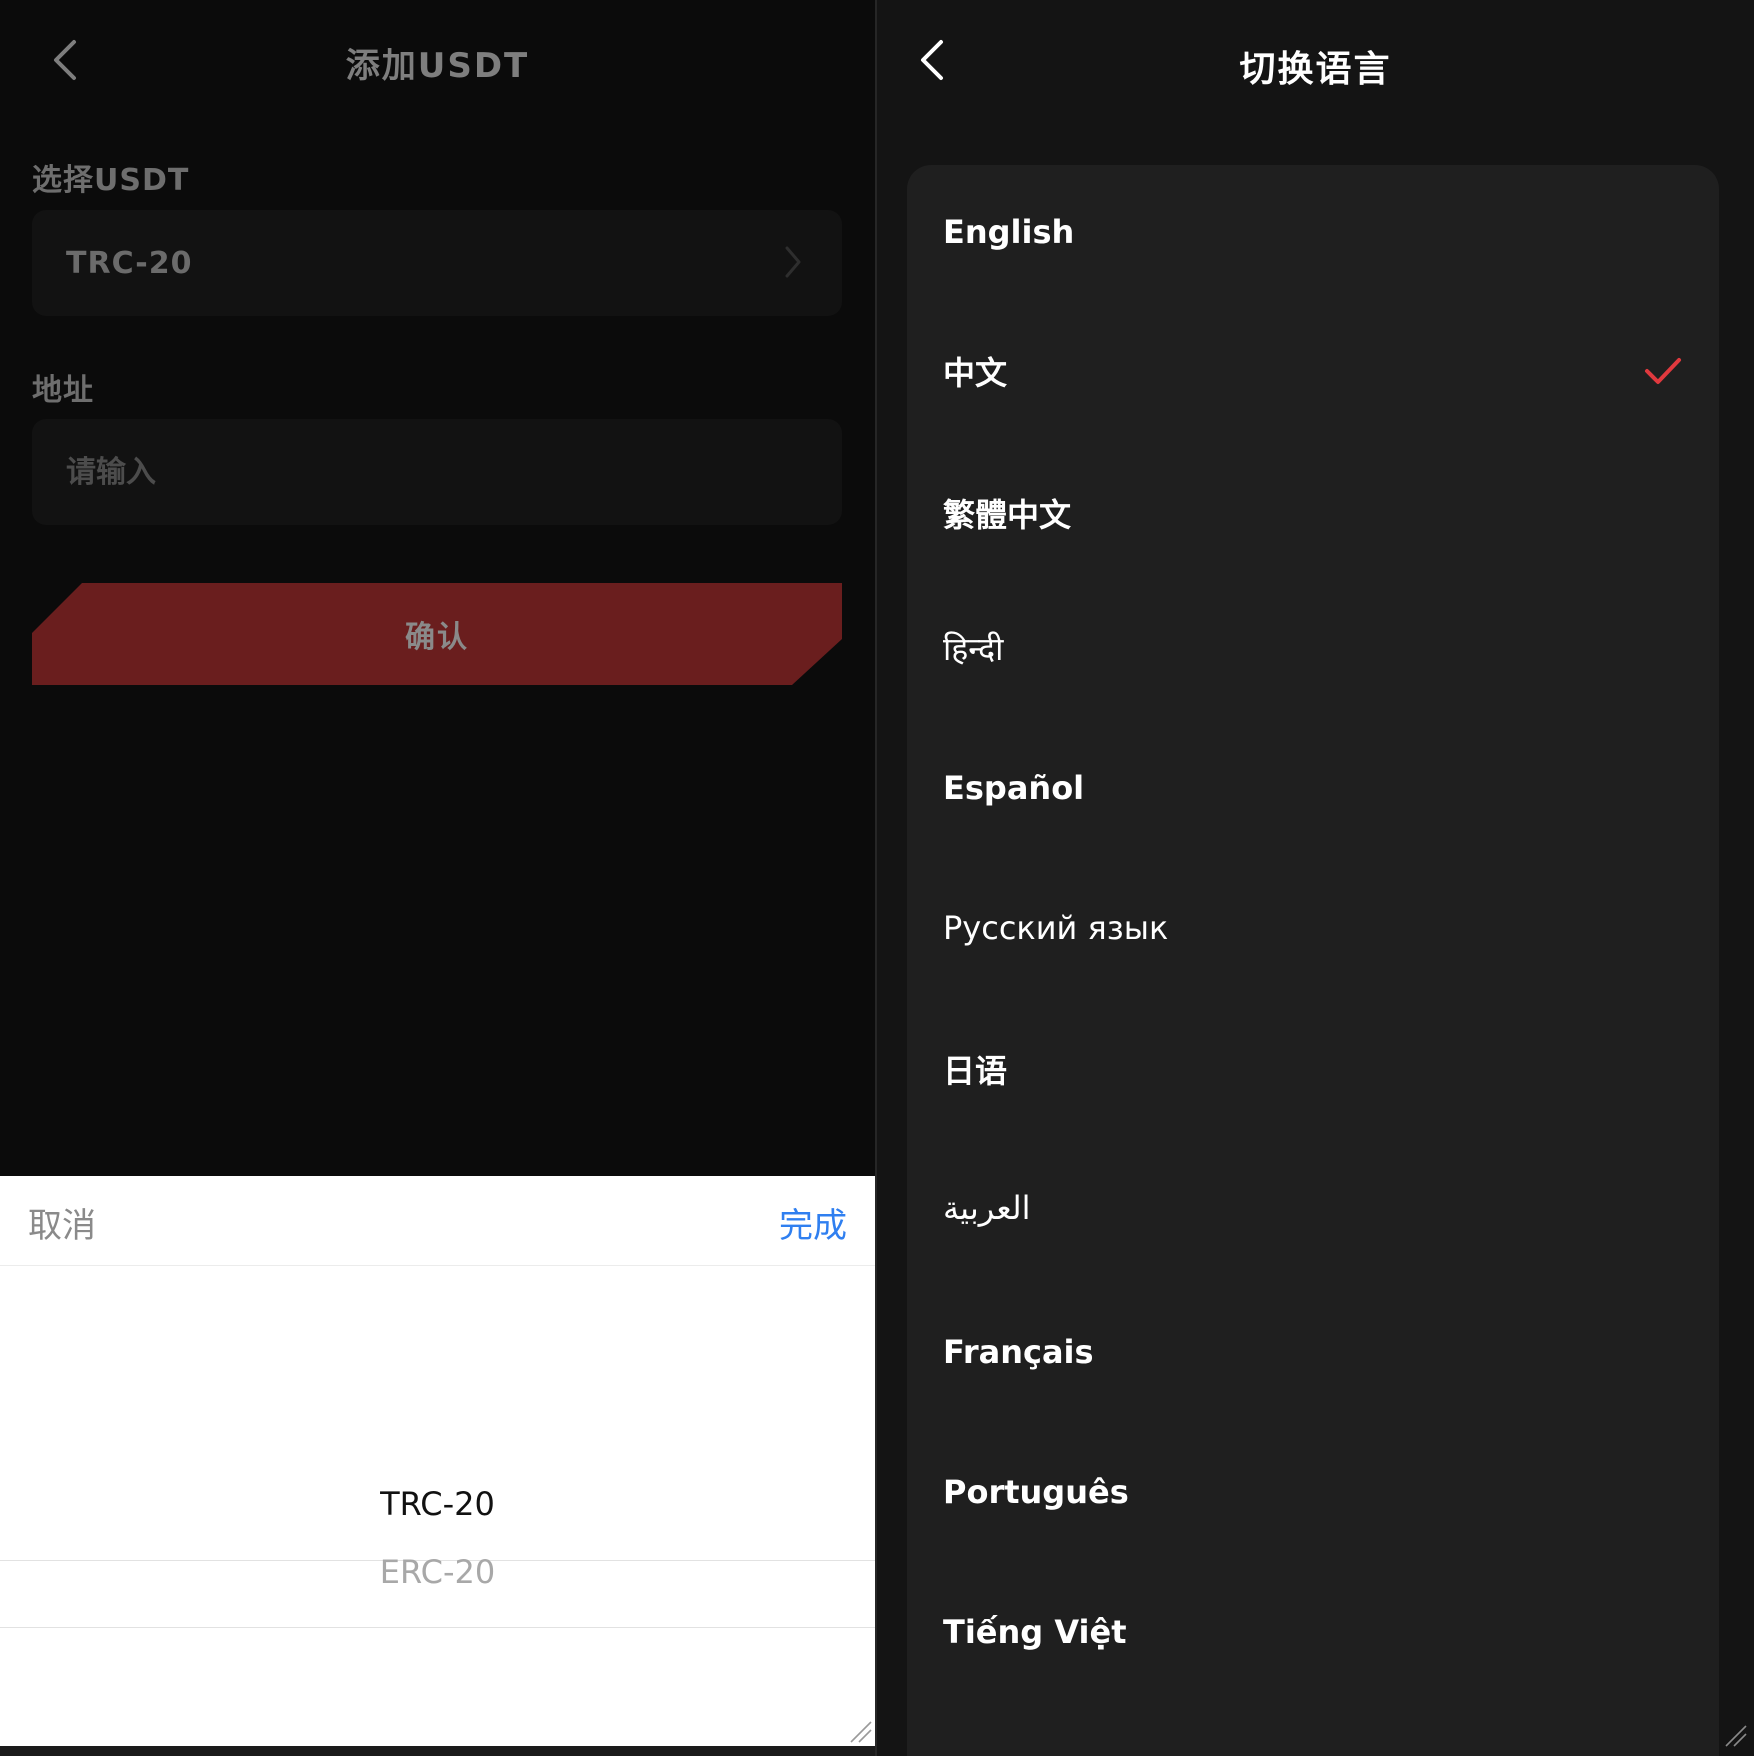  What do you see at coordinates (63, 390) in the screenshot?
I see `address-label: 地址` at bounding box center [63, 390].